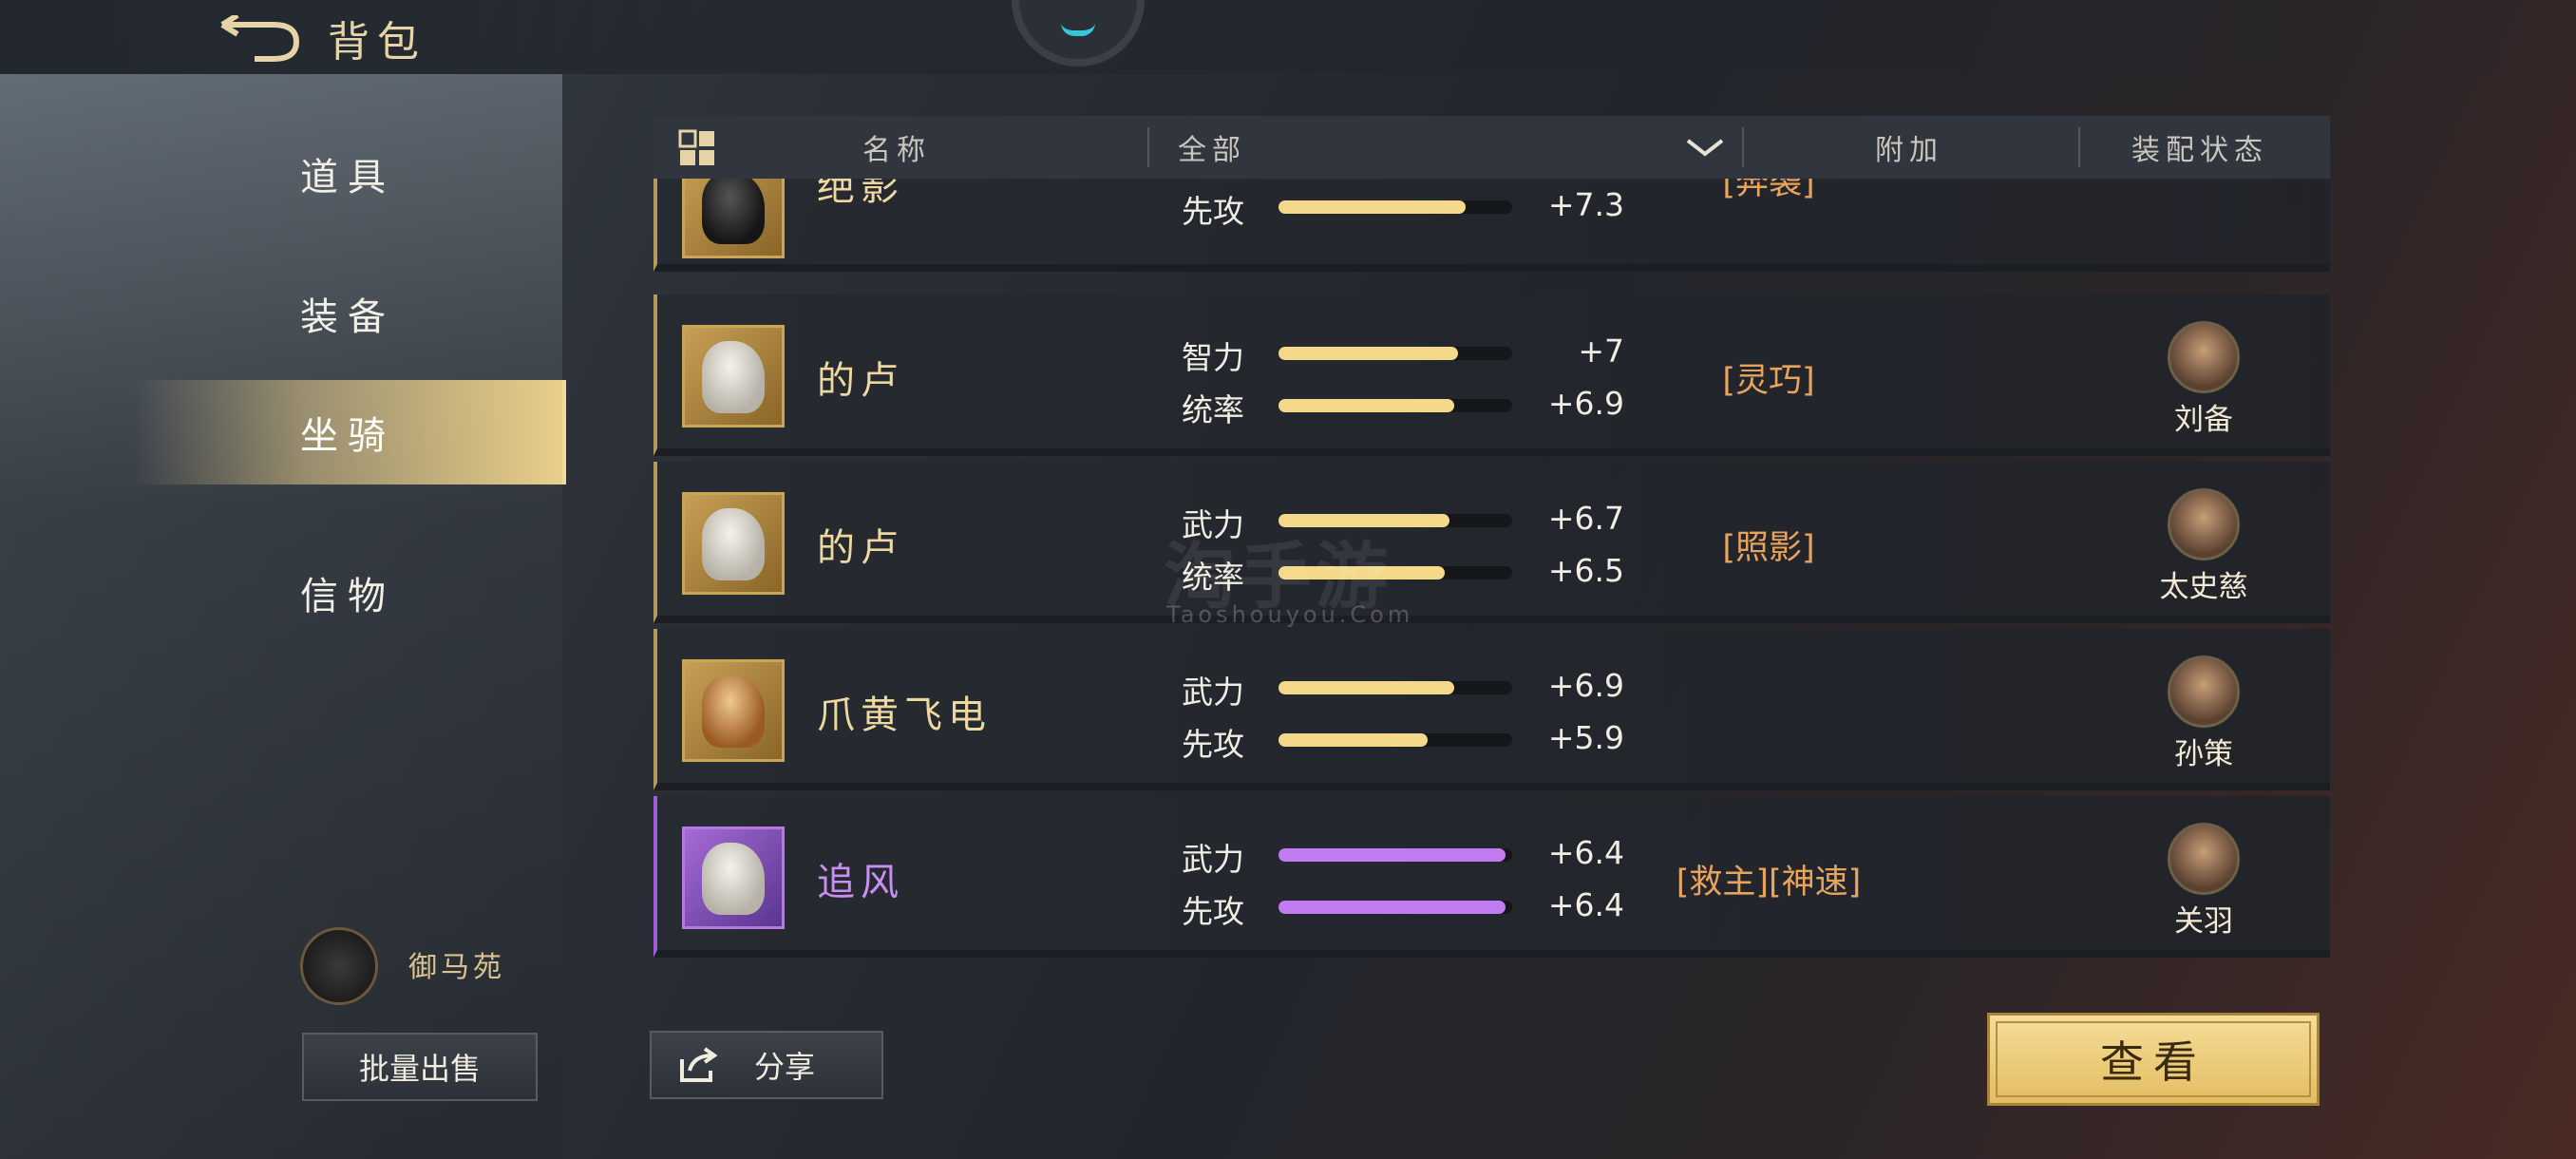  What do you see at coordinates (860, 194) in the screenshot?
I see `mount-name: 绝影` at bounding box center [860, 194].